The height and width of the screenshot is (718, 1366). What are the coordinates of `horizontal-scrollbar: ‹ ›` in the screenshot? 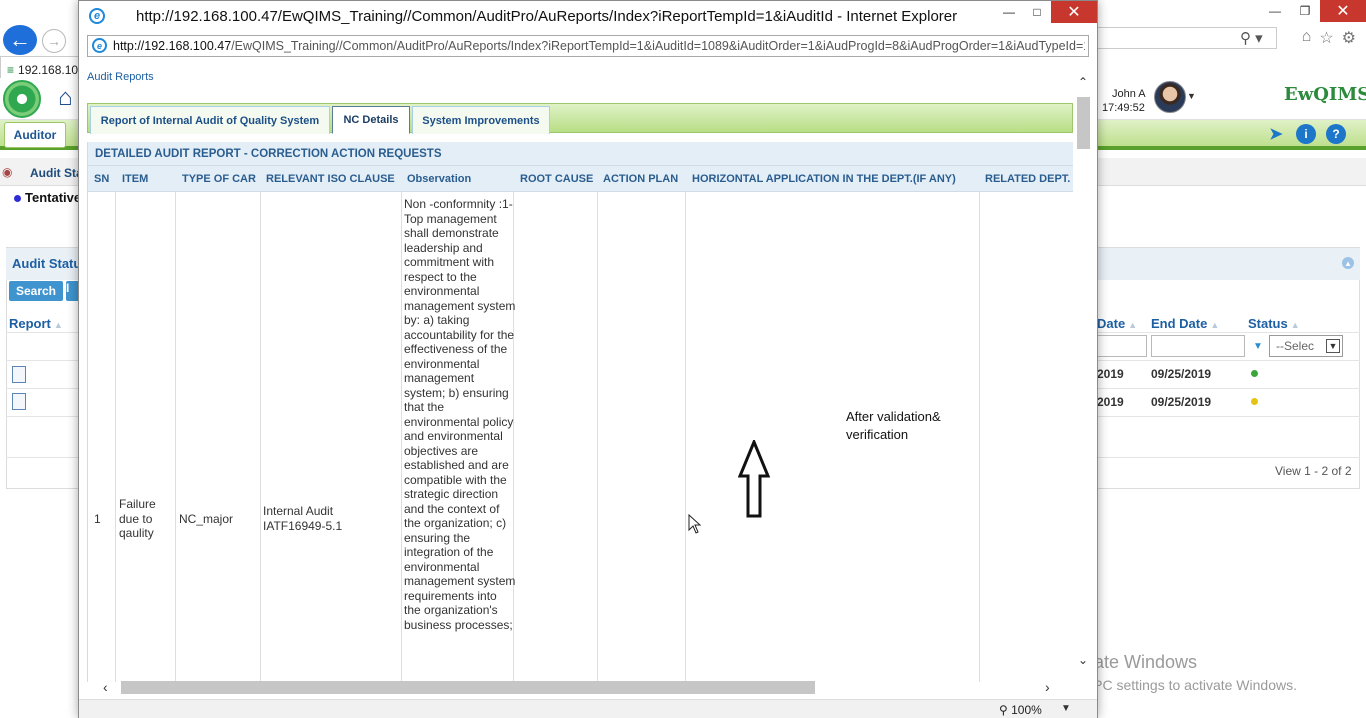 It's located at (579, 689).